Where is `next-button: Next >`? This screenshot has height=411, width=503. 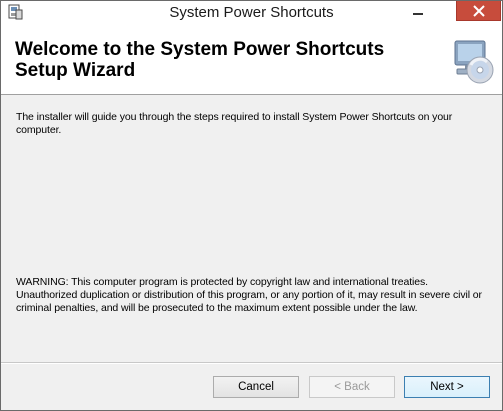 next-button: Next > is located at coordinates (447, 387).